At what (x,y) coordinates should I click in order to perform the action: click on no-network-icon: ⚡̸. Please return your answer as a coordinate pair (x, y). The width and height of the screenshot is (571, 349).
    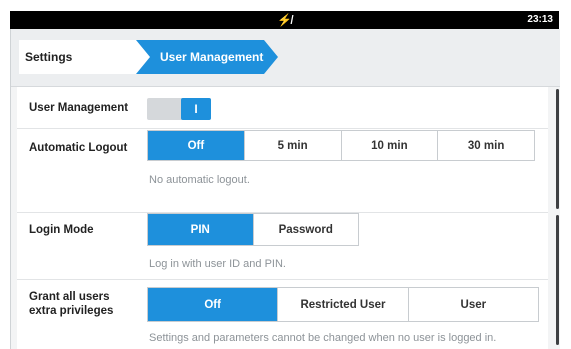
    Looking at the image, I should click on (284, 20).